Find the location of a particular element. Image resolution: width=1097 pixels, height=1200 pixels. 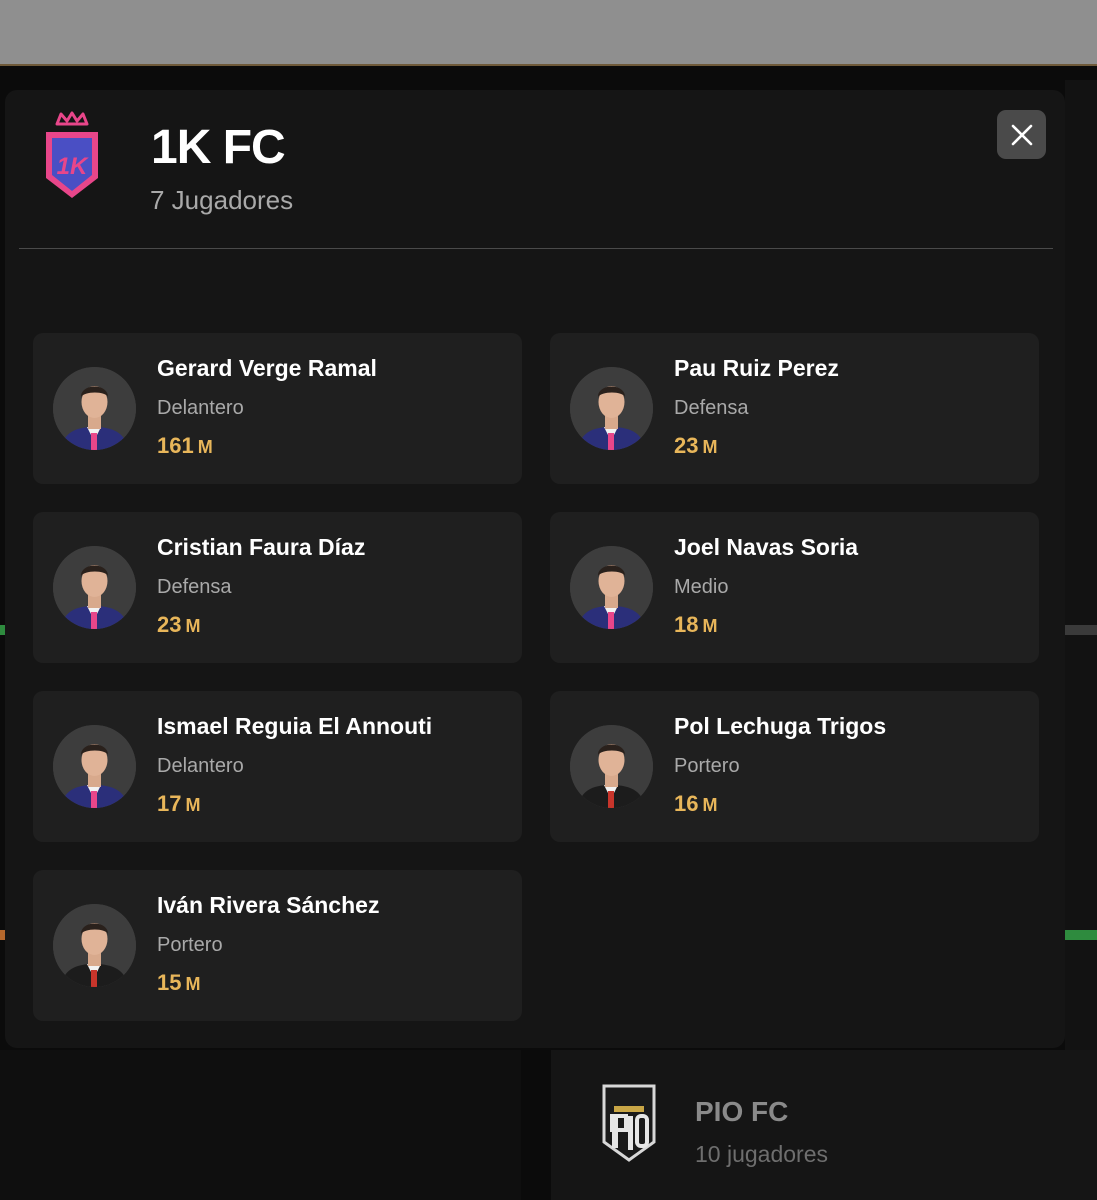

player-value-amount: 18 is located at coordinates (686, 624).